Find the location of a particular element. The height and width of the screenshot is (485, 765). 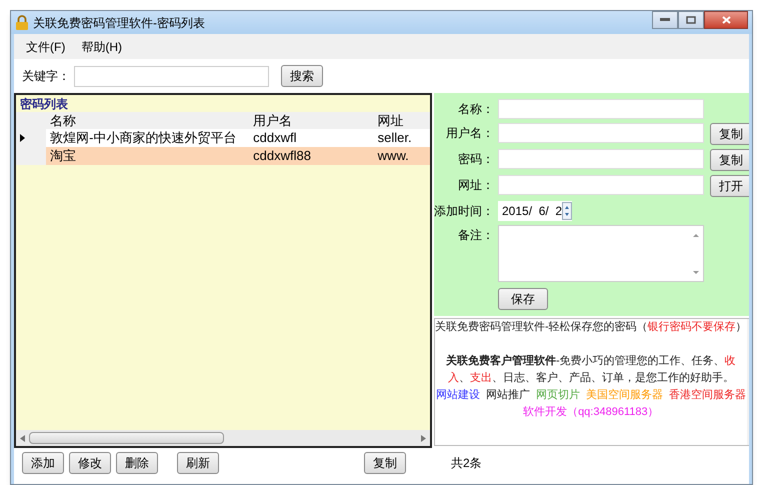

promo-link: 网站推广 is located at coordinates (508, 395).